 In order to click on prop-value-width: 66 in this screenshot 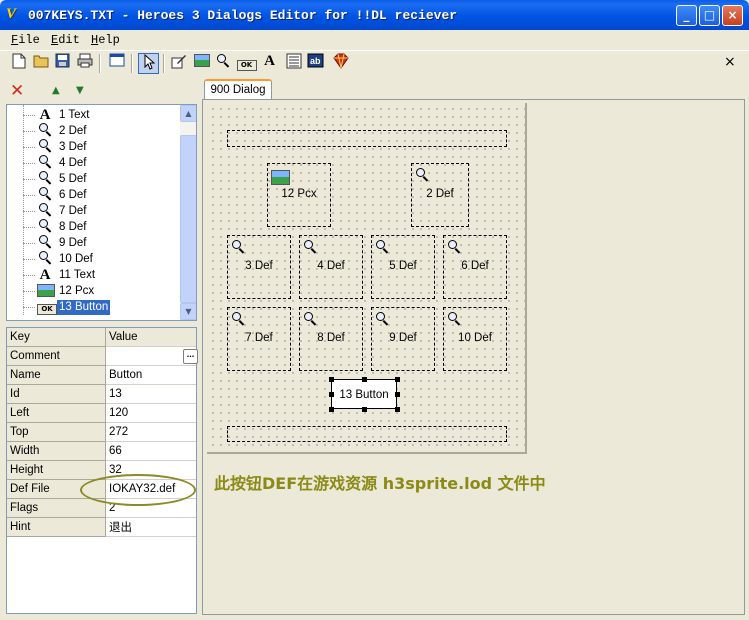, I will do `click(151, 451)`.